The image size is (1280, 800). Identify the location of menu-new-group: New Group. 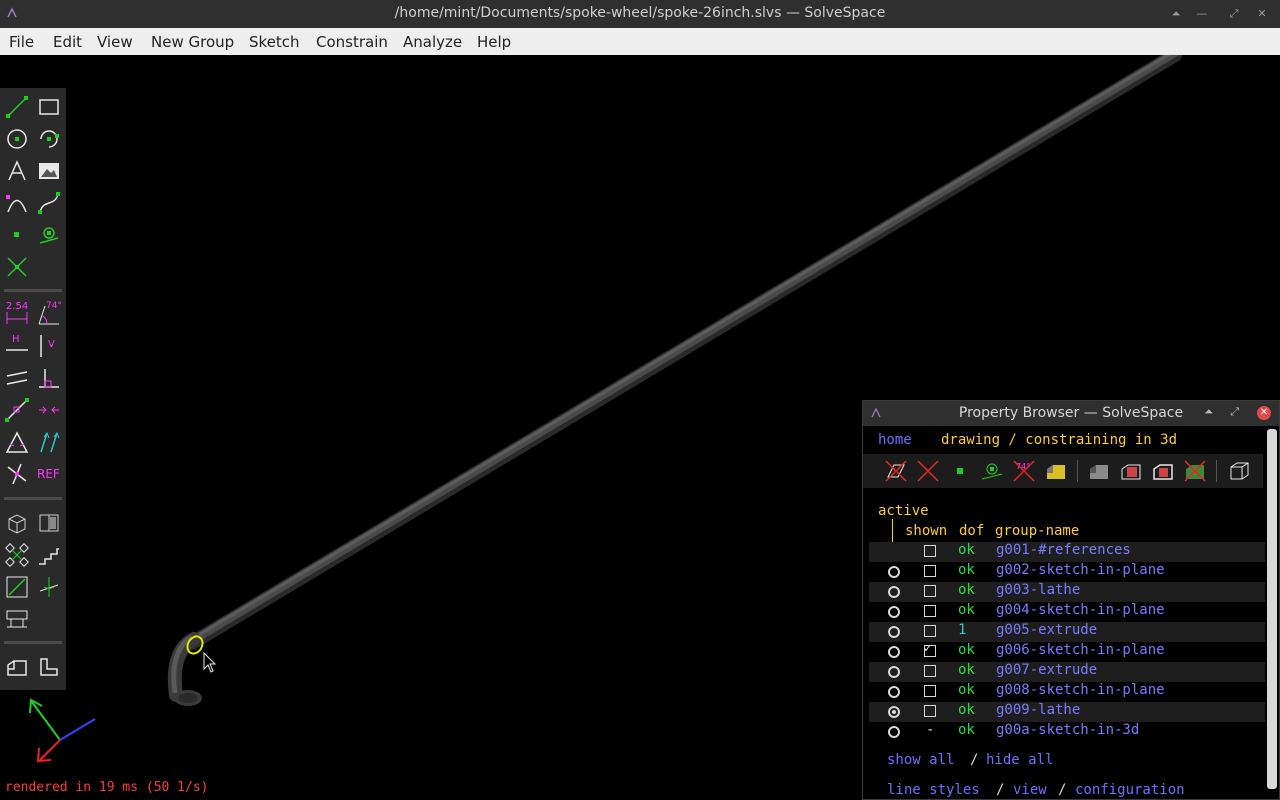
(192, 42).